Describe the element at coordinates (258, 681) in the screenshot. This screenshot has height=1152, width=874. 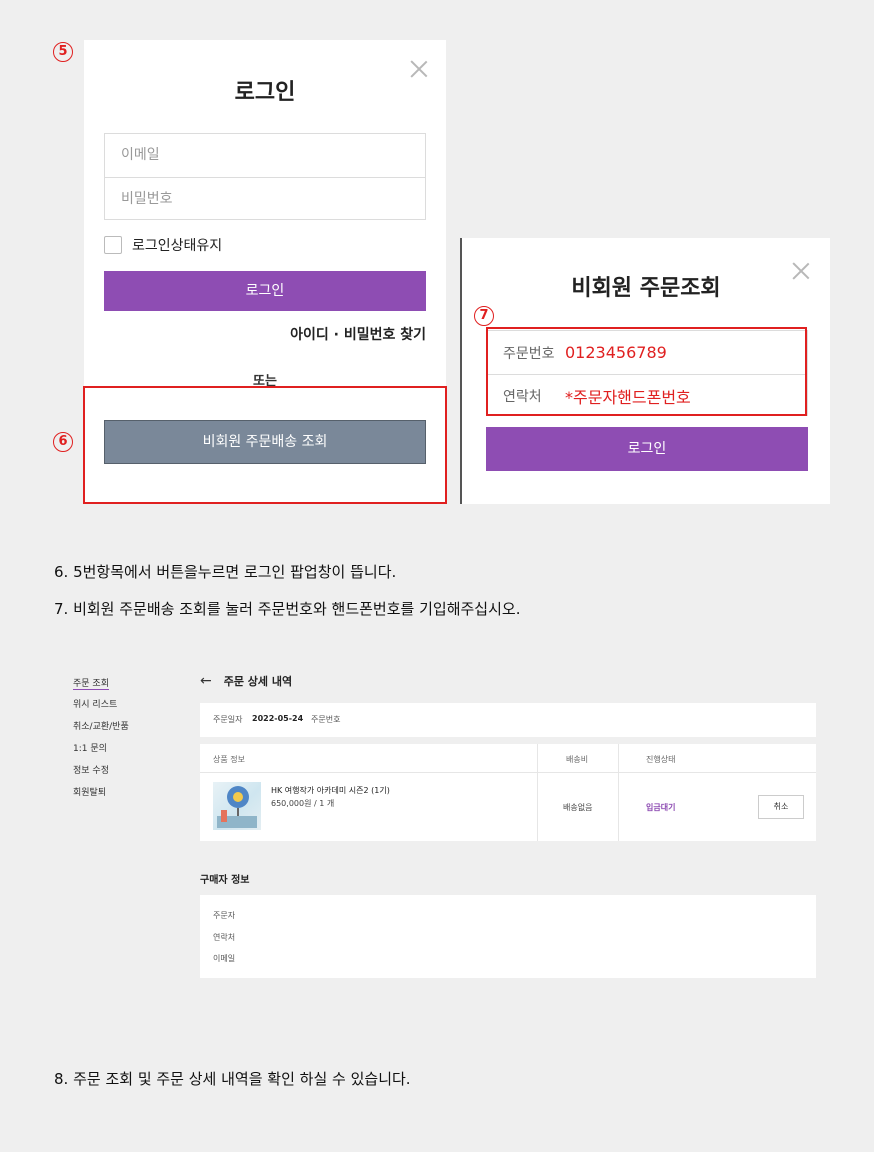
I see `order-detail-title: 주문 상세 내역` at that location.